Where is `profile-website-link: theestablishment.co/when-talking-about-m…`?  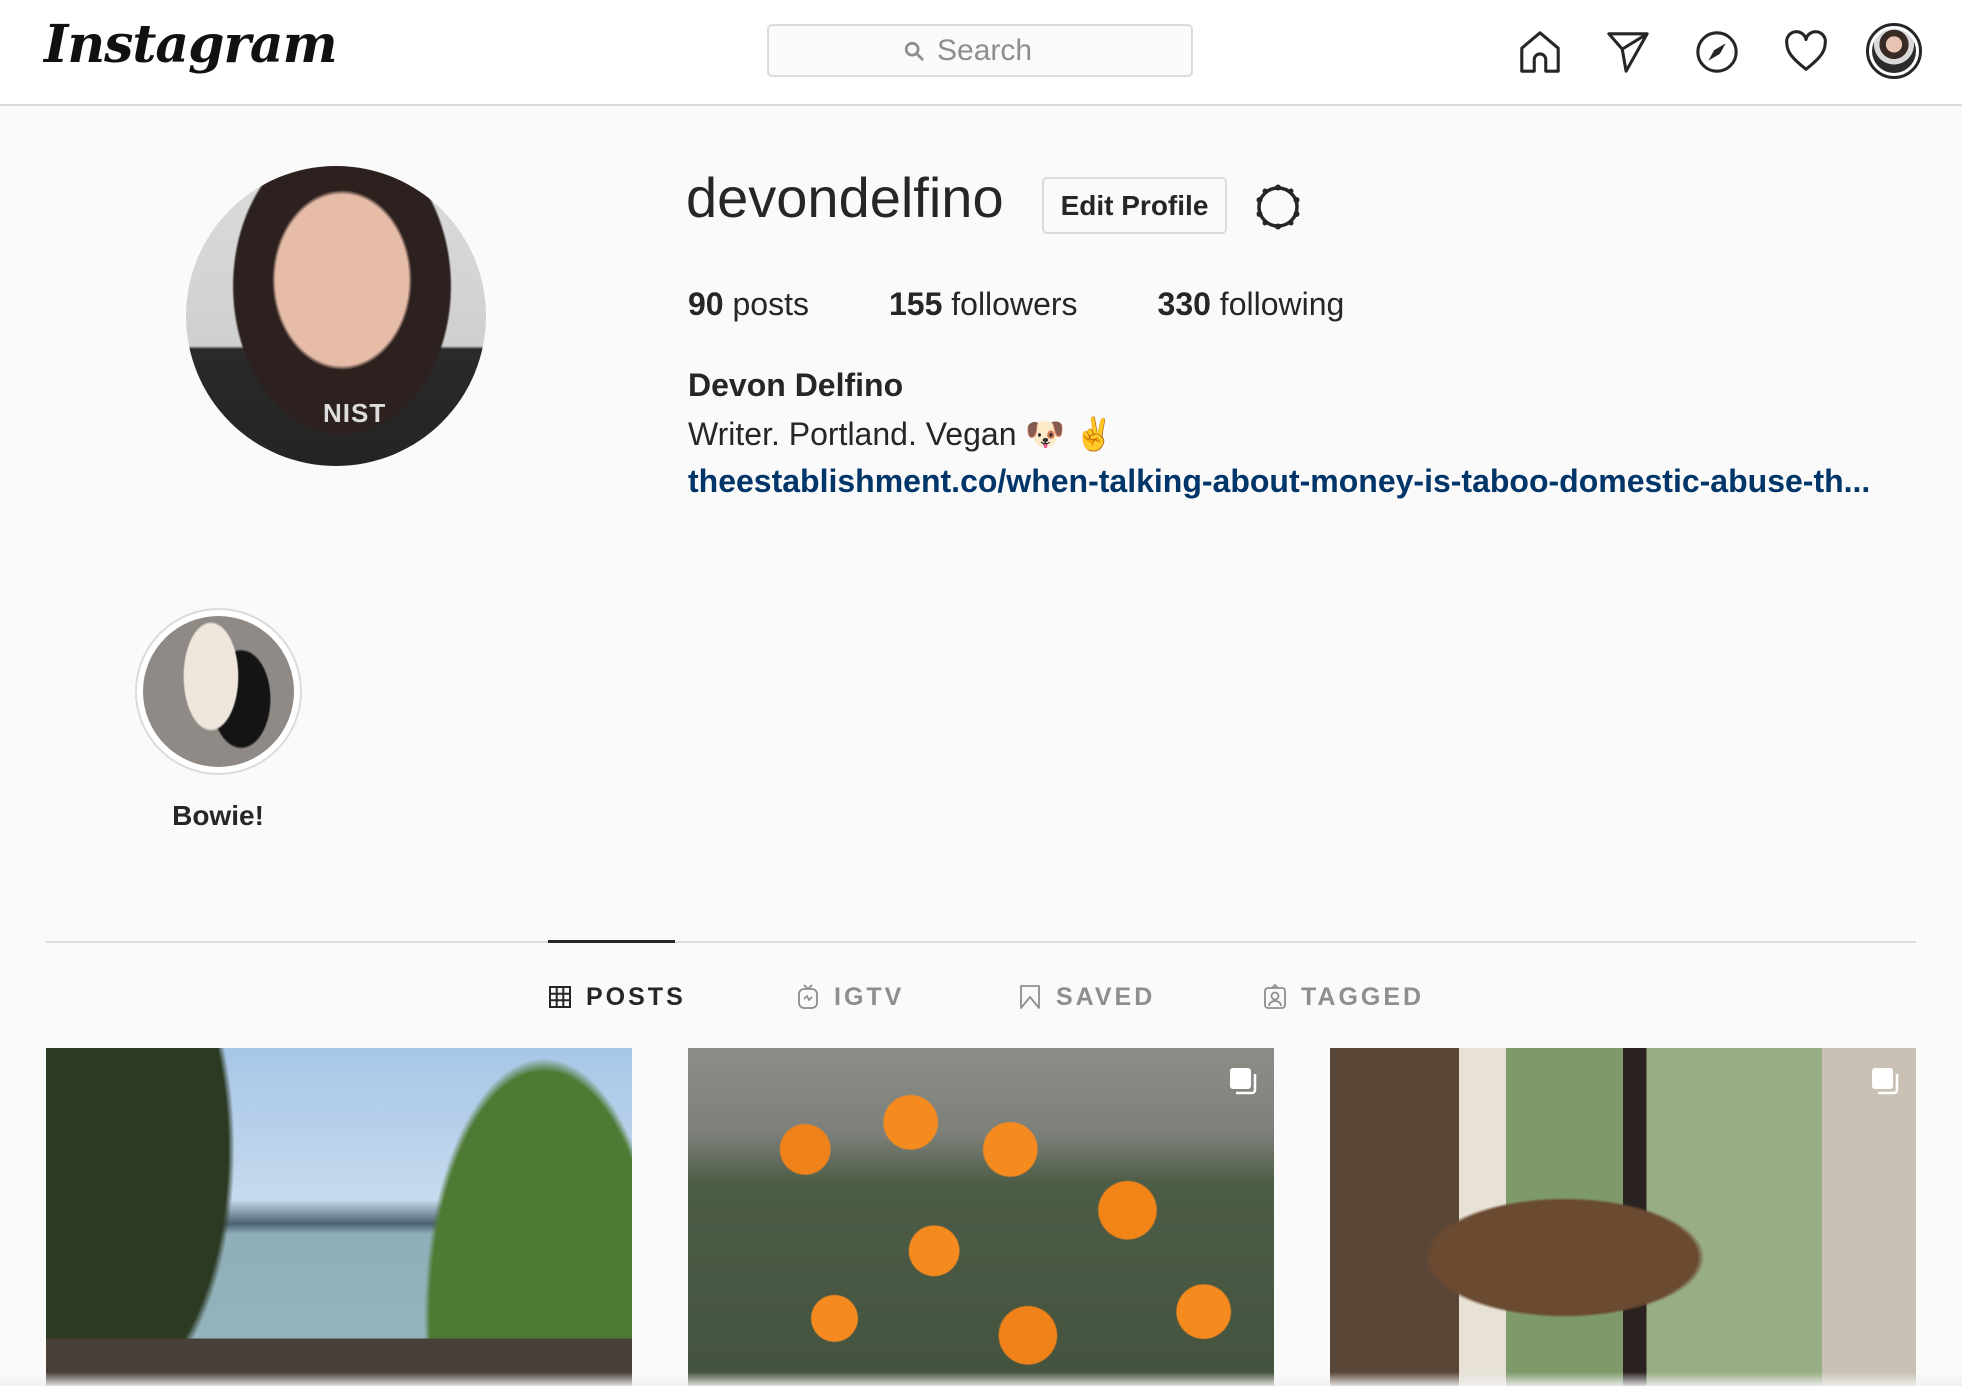 profile-website-link: theestablishment.co/when-talking-about-m… is located at coordinates (1279, 481).